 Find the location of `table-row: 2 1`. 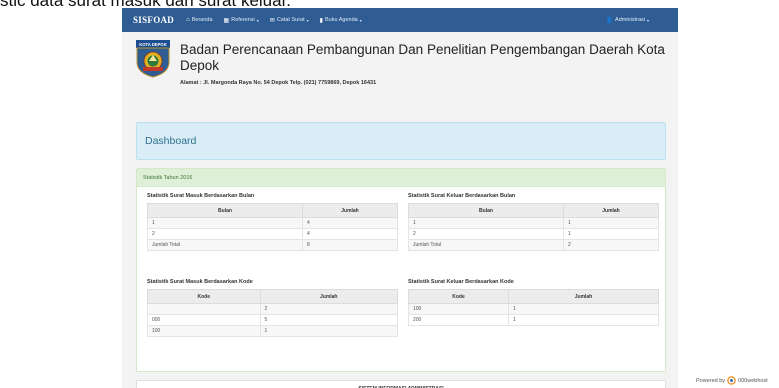

table-row: 2 1 is located at coordinates (533, 234).